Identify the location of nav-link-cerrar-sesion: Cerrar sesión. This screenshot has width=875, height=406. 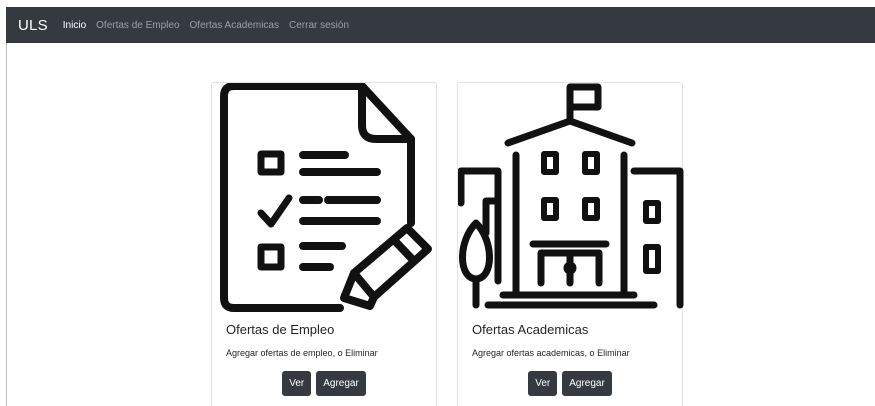
(319, 25).